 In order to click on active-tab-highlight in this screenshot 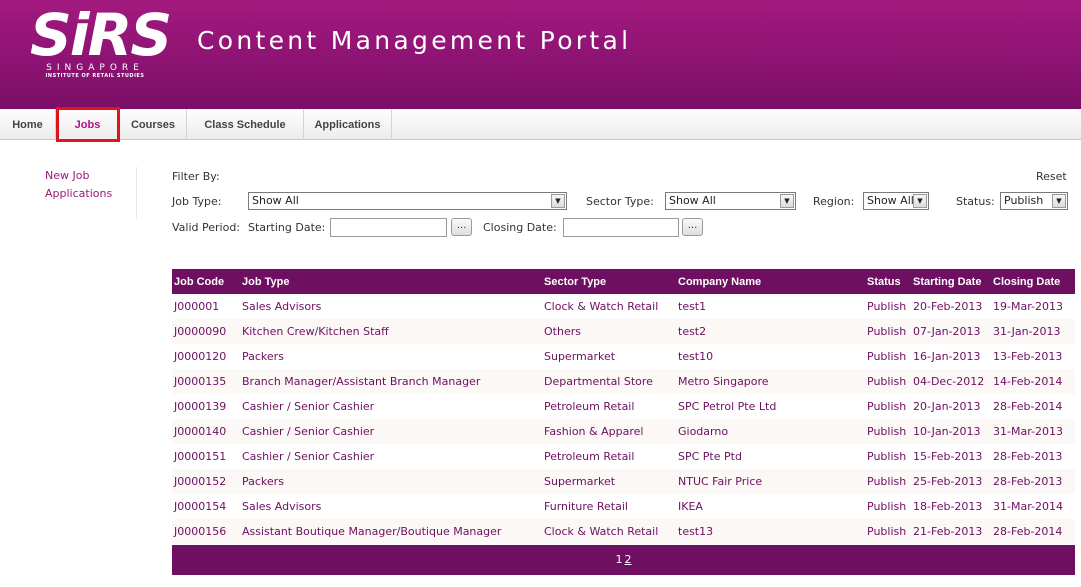, I will do `click(88, 124)`.